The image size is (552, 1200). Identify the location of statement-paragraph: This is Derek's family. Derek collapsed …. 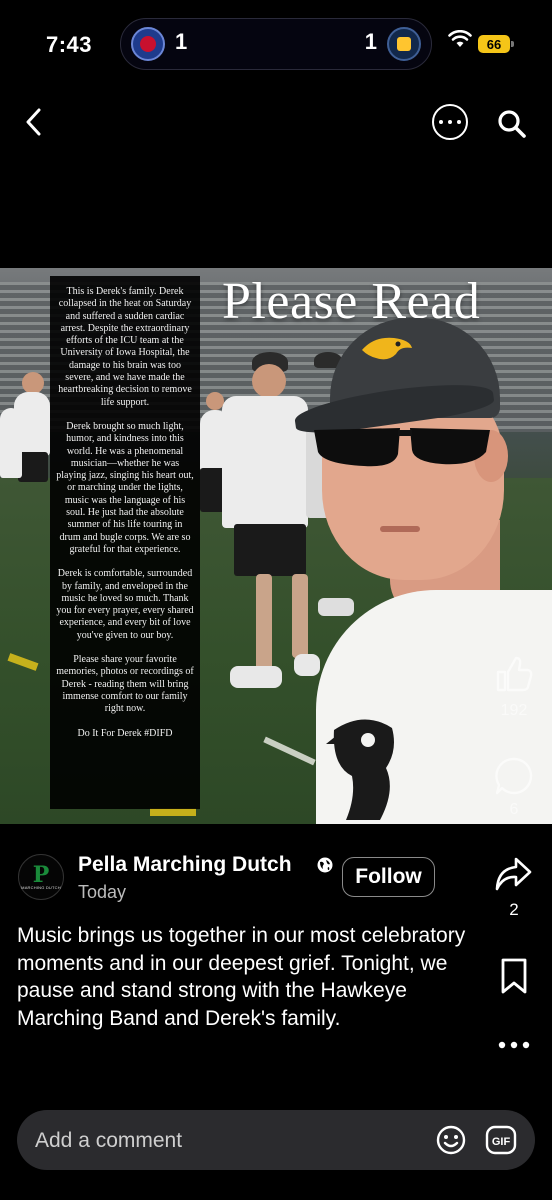
(125, 347).